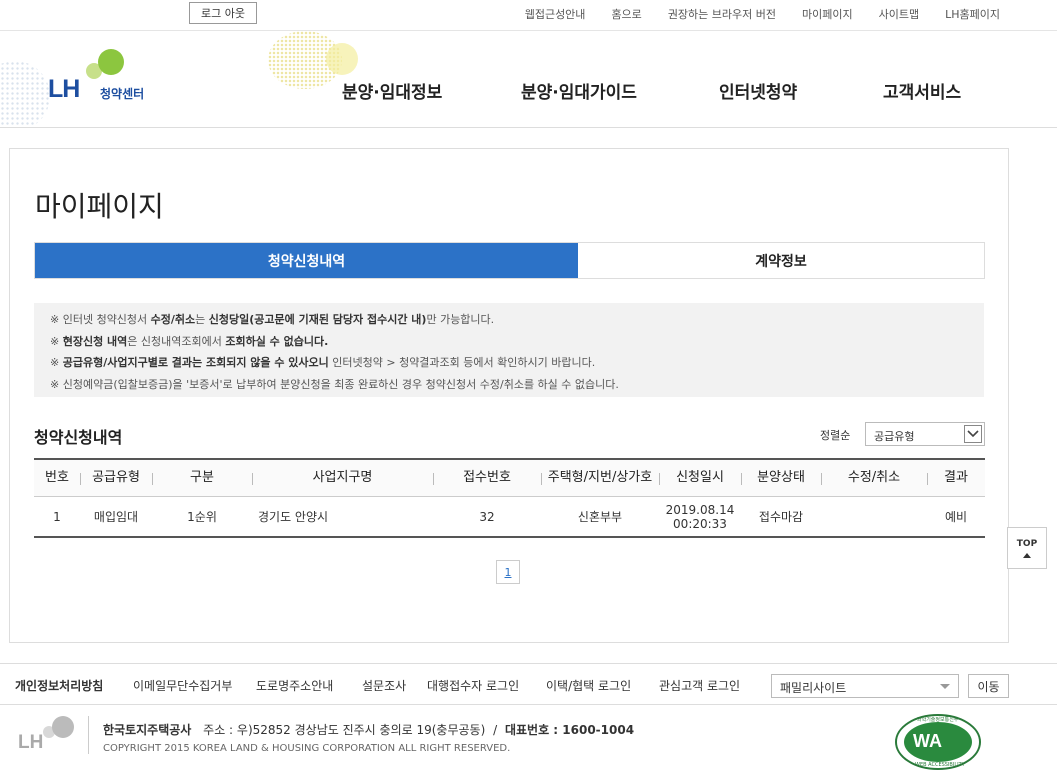 This screenshot has width=1057, height=780. Describe the element at coordinates (189, 341) in the screenshot. I see `notice-line: ※ 현장신청 내역은 신청내역조회에서 조회하실 수 없습니다.` at that location.